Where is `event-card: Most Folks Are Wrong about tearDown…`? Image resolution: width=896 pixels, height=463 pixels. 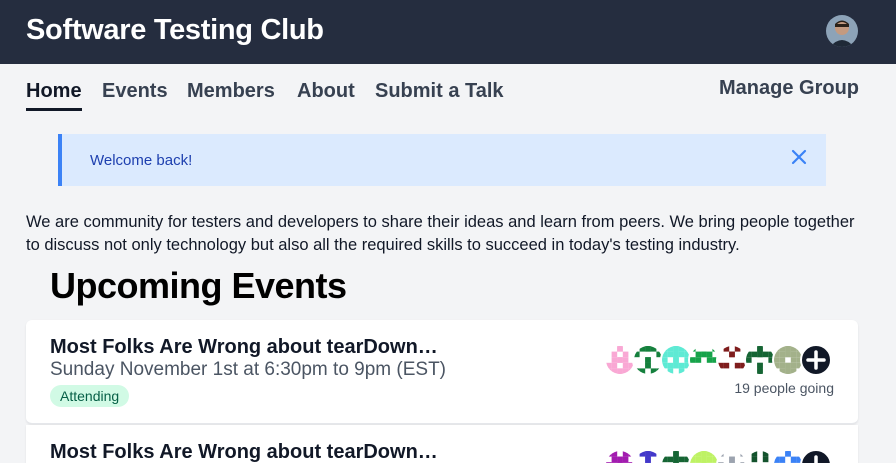
event-card: Most Folks Are Wrong about tearDown… is located at coordinates (442, 444).